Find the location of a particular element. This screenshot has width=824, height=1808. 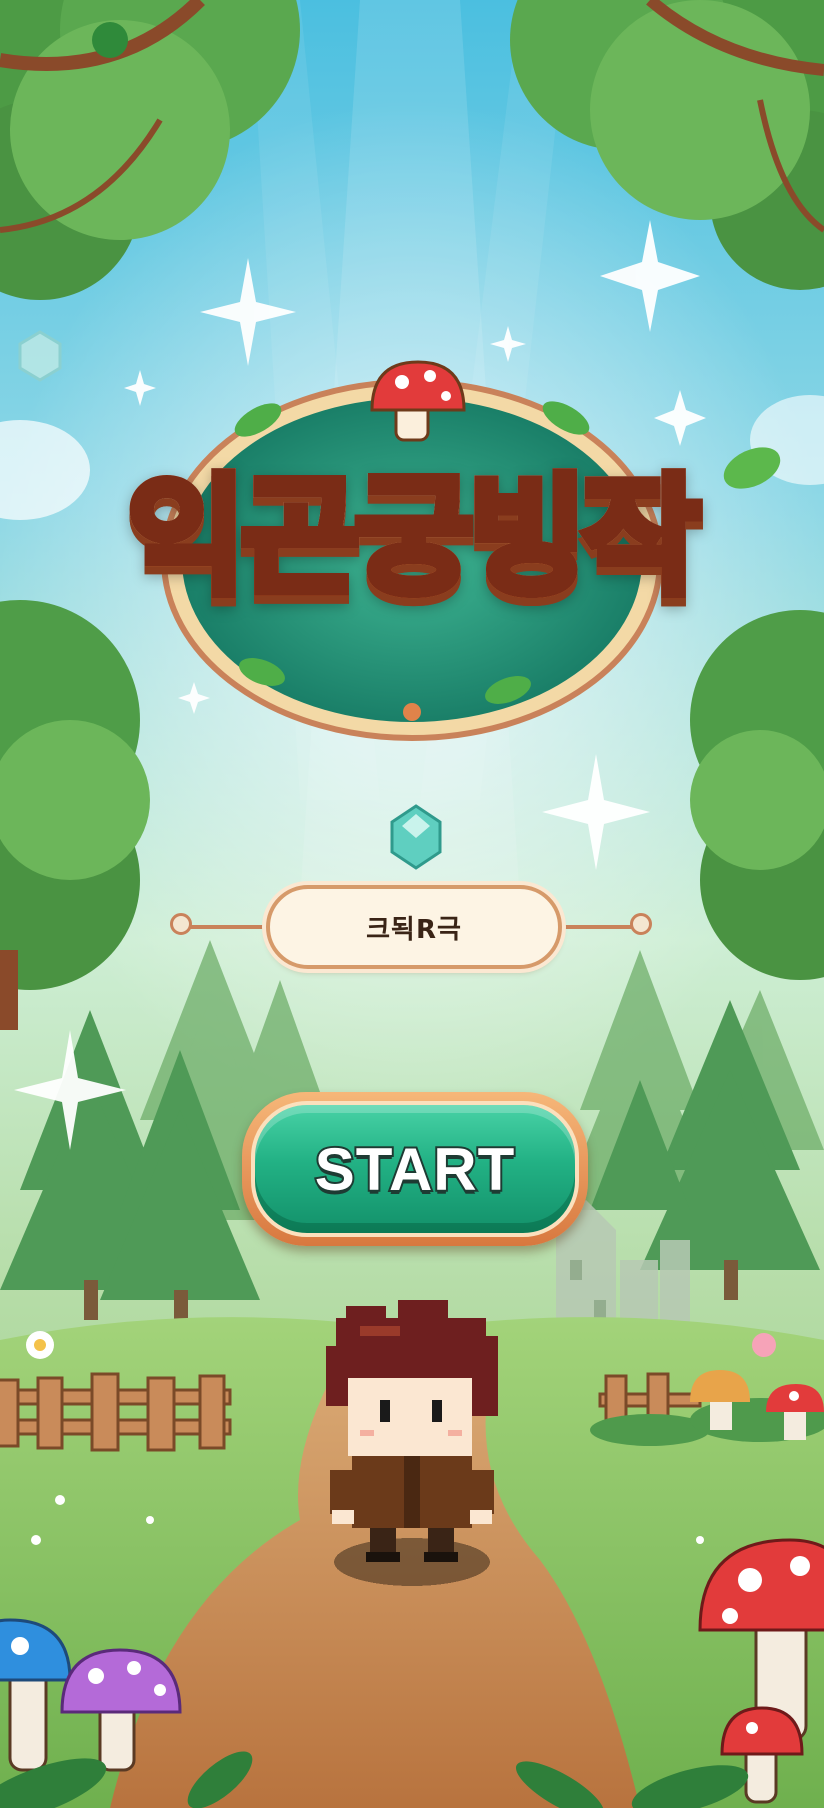

subtitle-banner: 크됙R극 is located at coordinates (414, 927).